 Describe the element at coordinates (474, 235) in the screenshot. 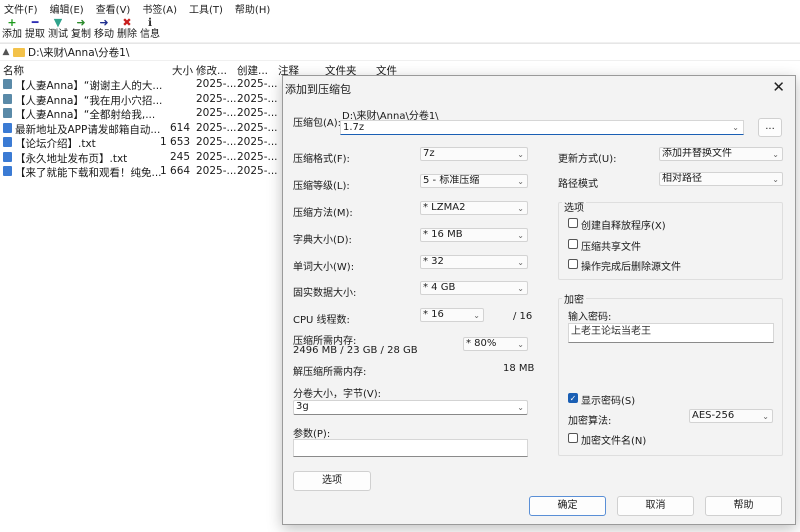

I see `dict-select: * 16 MB ⌄` at that location.